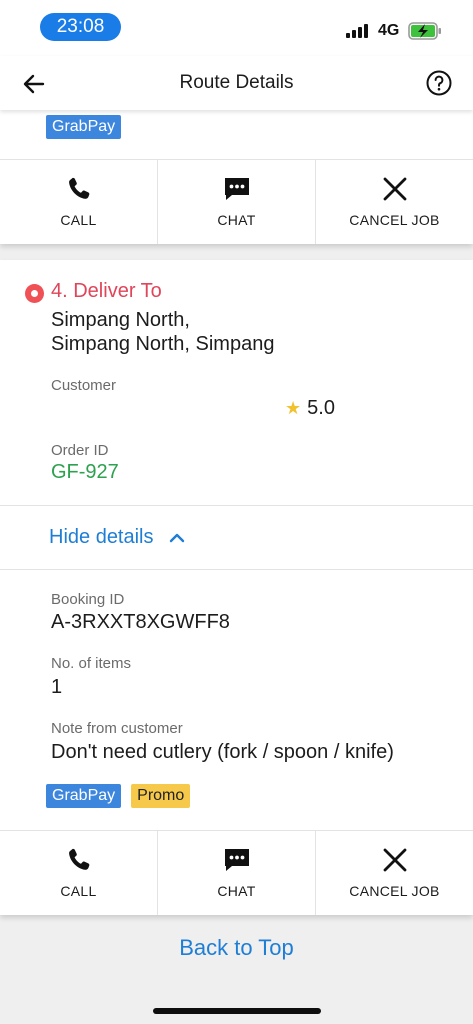  What do you see at coordinates (34, 293) in the screenshot?
I see `destination-pin-icon` at bounding box center [34, 293].